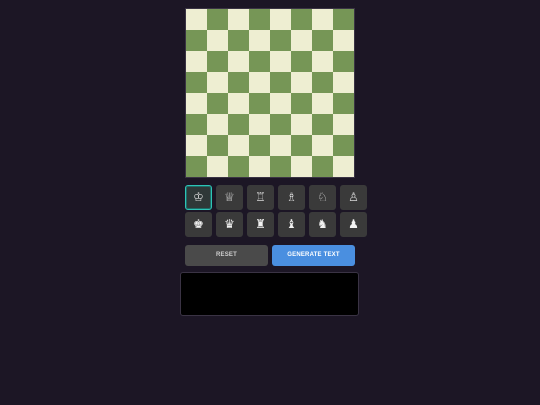 This screenshot has height=405, width=540. I want to click on white-knight-button: ♘, so click(322, 197).